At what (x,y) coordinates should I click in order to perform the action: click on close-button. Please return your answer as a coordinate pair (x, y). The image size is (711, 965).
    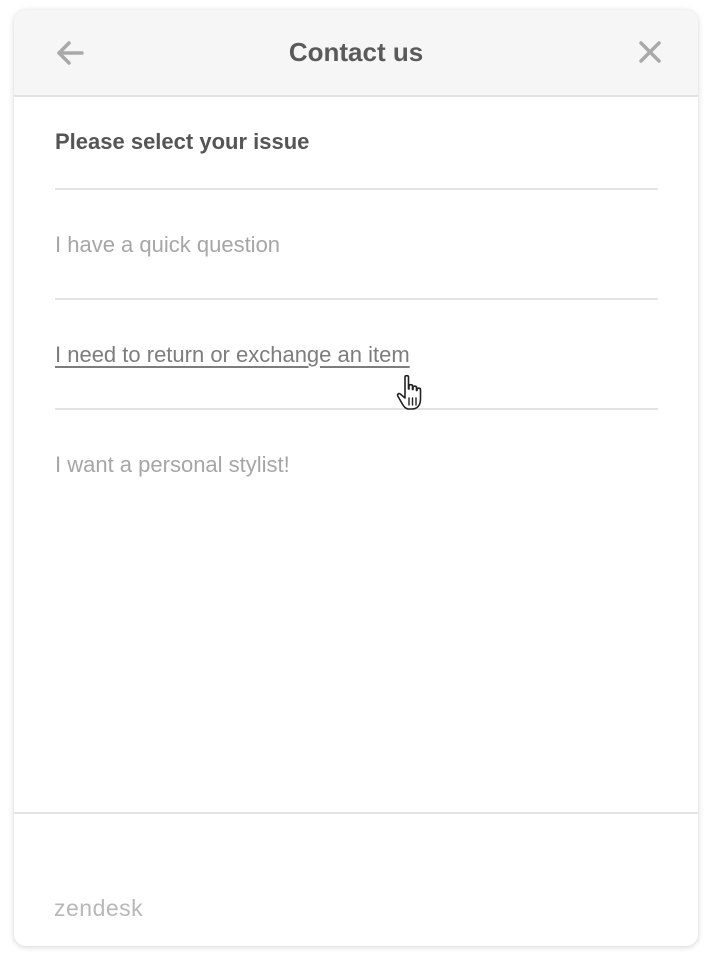
    Looking at the image, I should click on (650, 52).